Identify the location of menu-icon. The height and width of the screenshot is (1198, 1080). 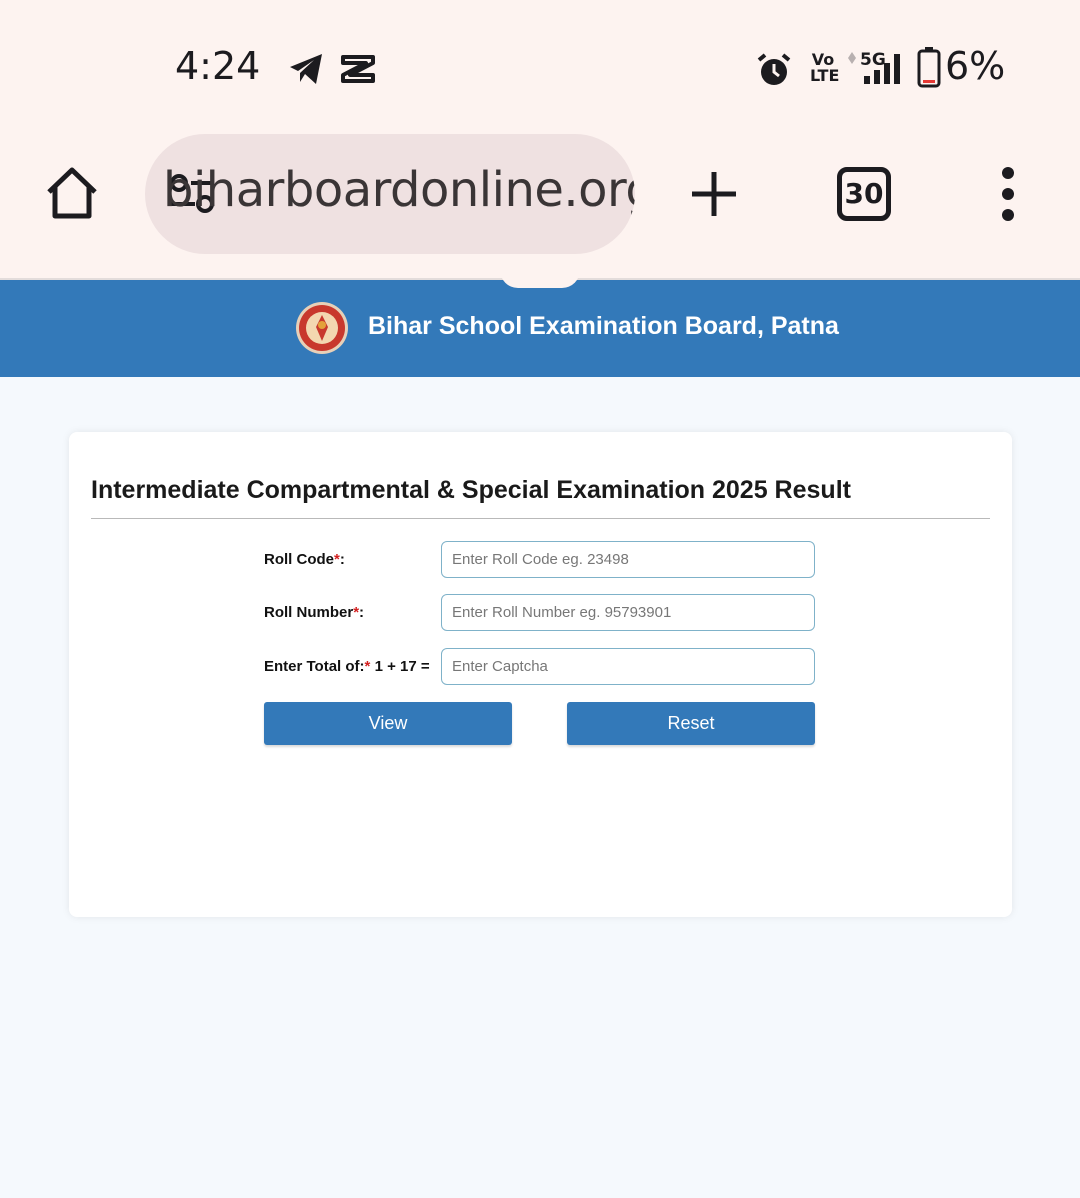
(1008, 194).